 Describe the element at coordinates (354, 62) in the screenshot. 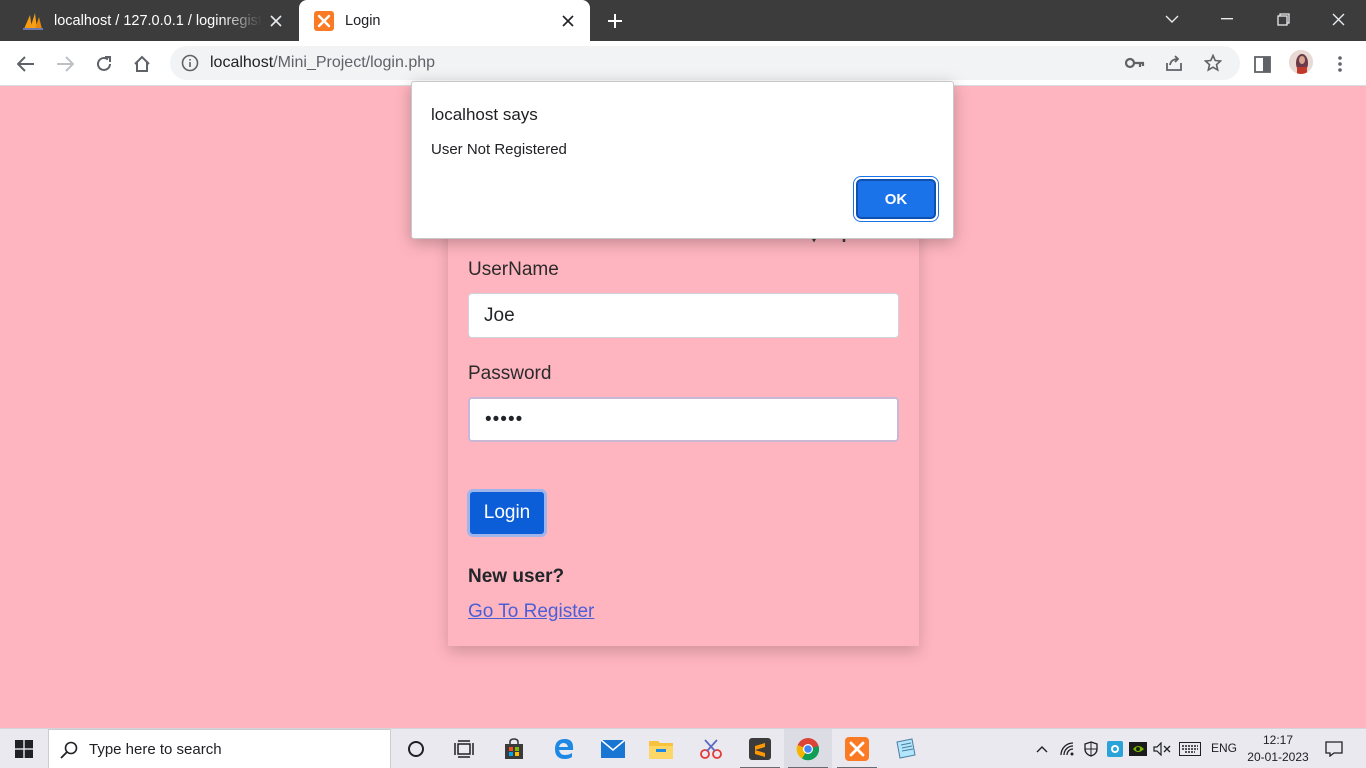

I see `url-path: /Mini_Project/login.php` at that location.